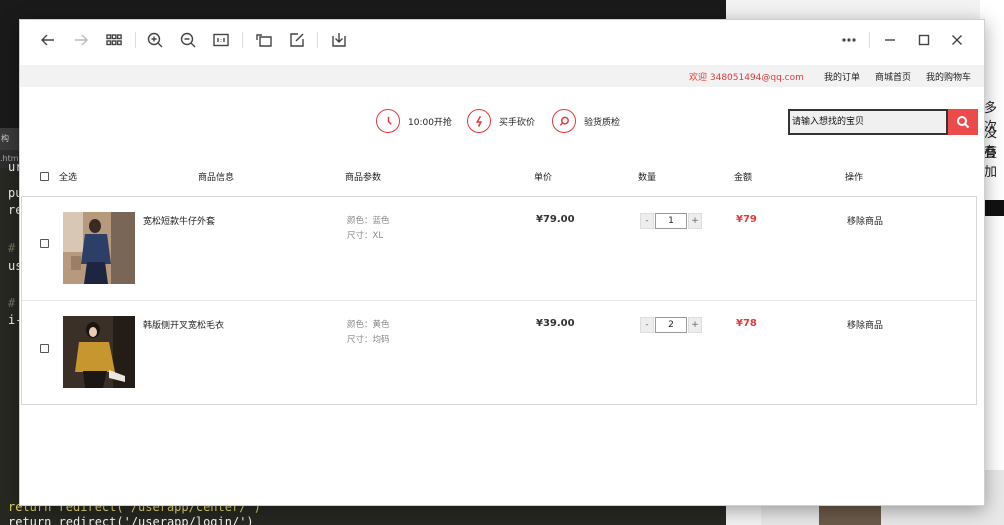 Image resolution: width=1004 pixels, height=525 pixels. Describe the element at coordinates (743, 178) in the screenshot. I see `header-amount: 金额` at that location.